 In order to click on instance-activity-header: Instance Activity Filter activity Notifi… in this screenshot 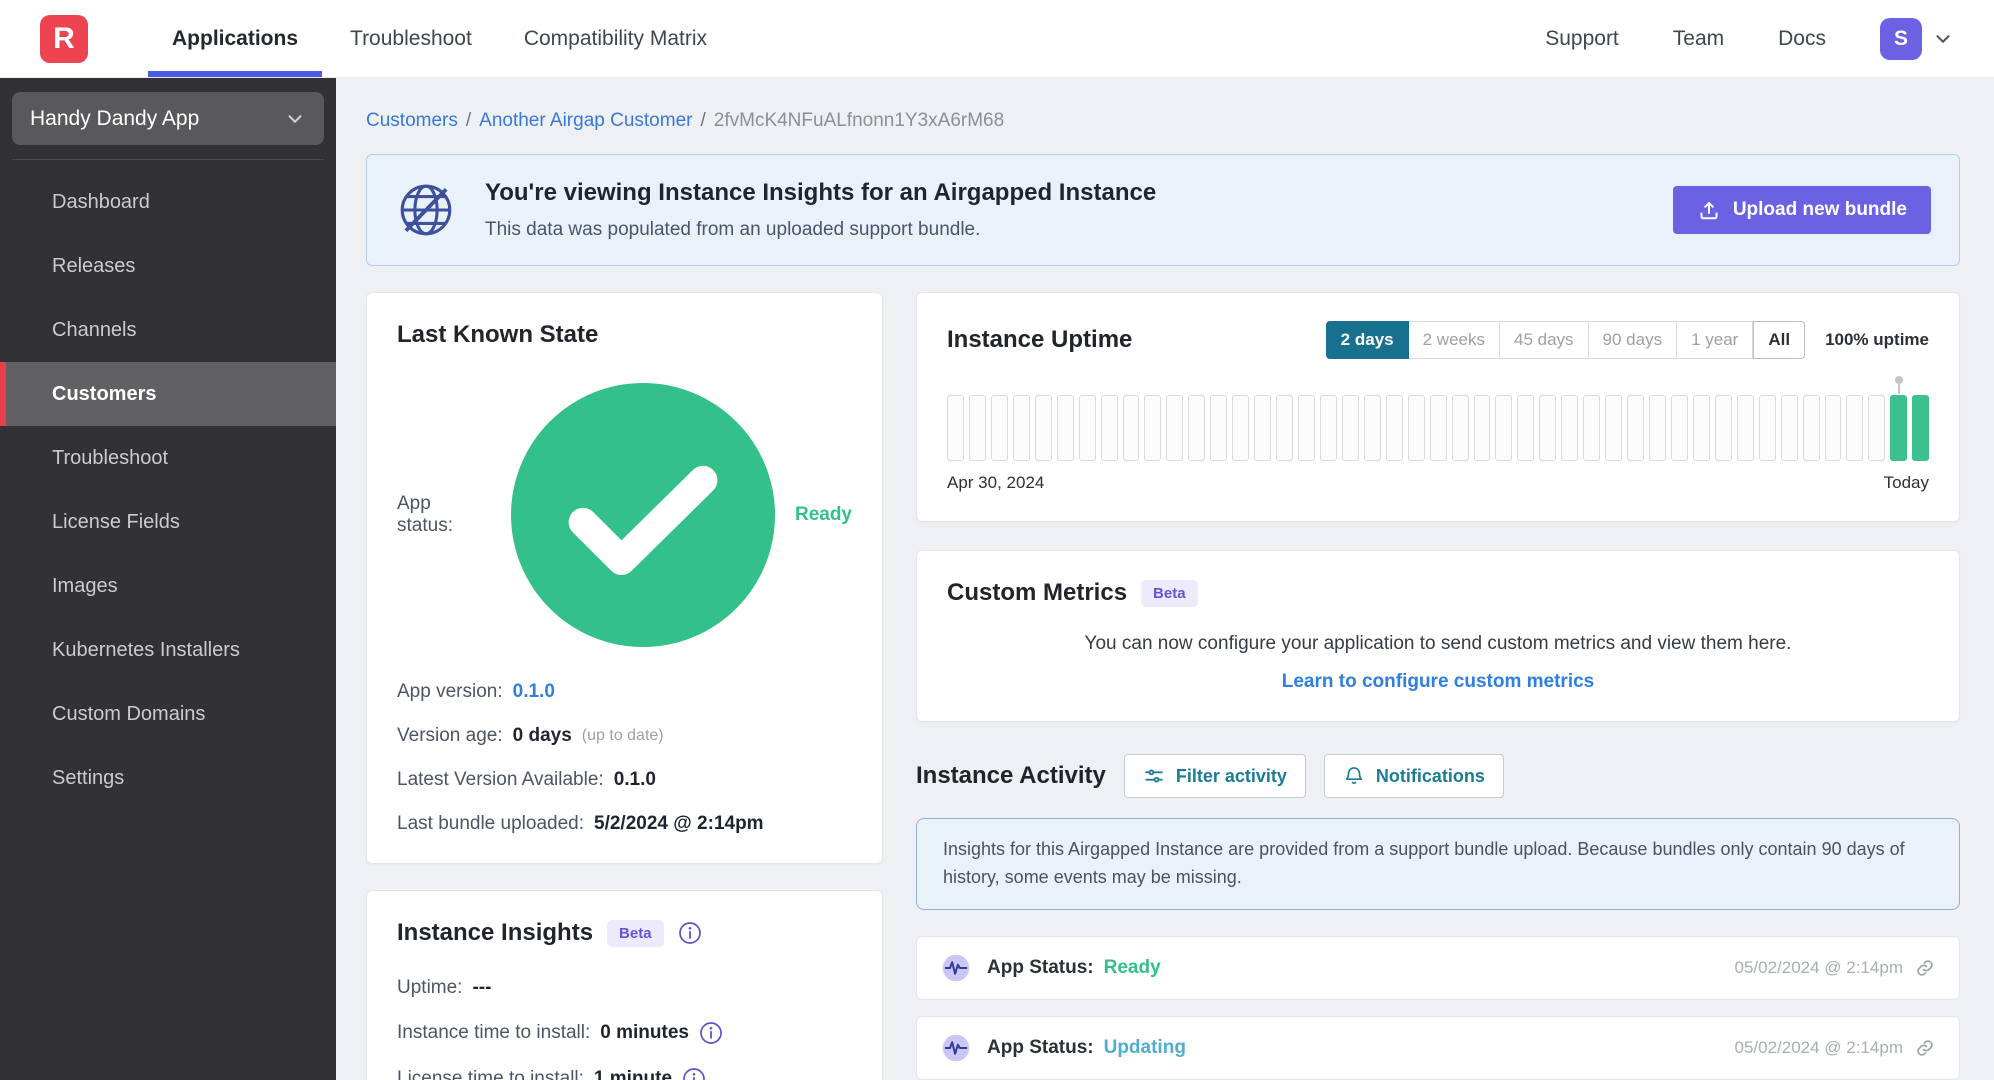, I will do `click(1438, 776)`.